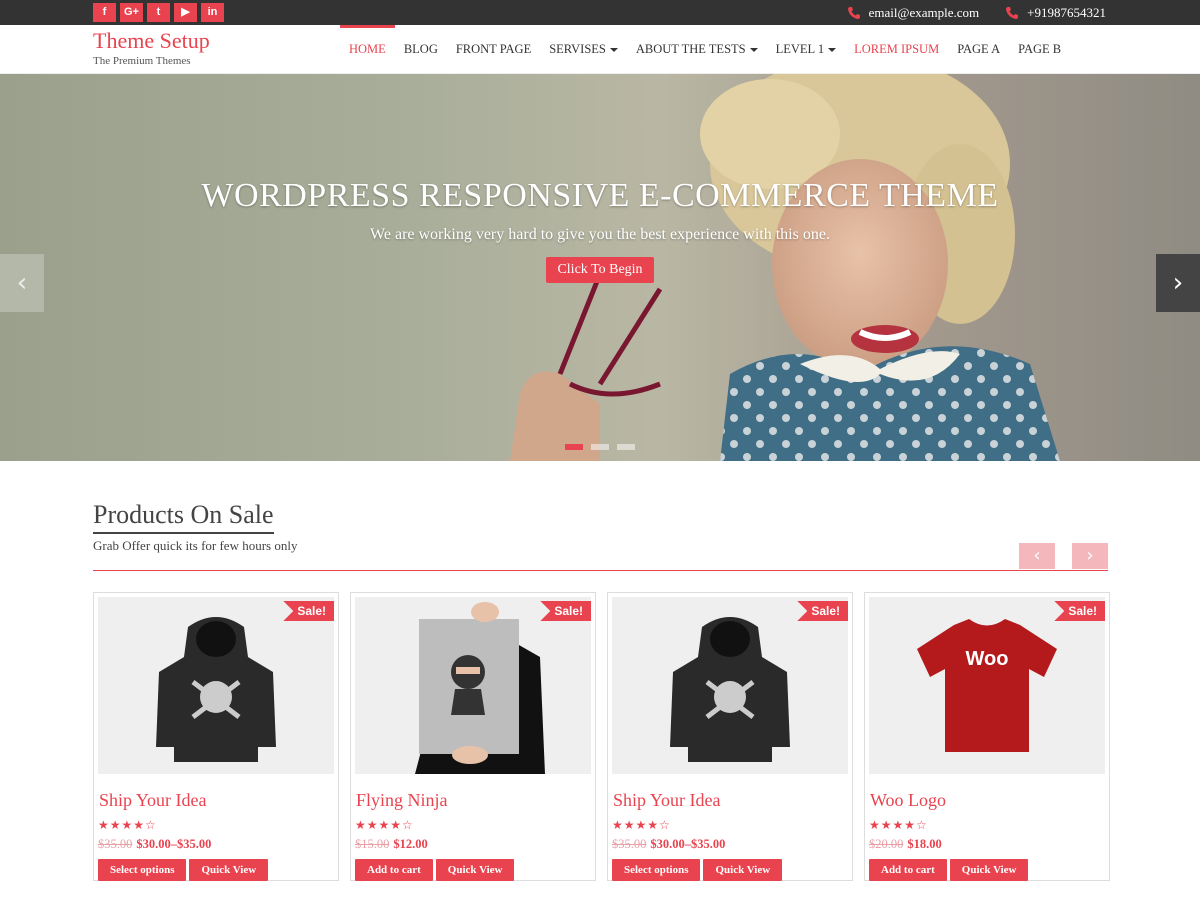 The image size is (1200, 900). I want to click on social-links: f G+ t ▶ in, so click(158, 12).